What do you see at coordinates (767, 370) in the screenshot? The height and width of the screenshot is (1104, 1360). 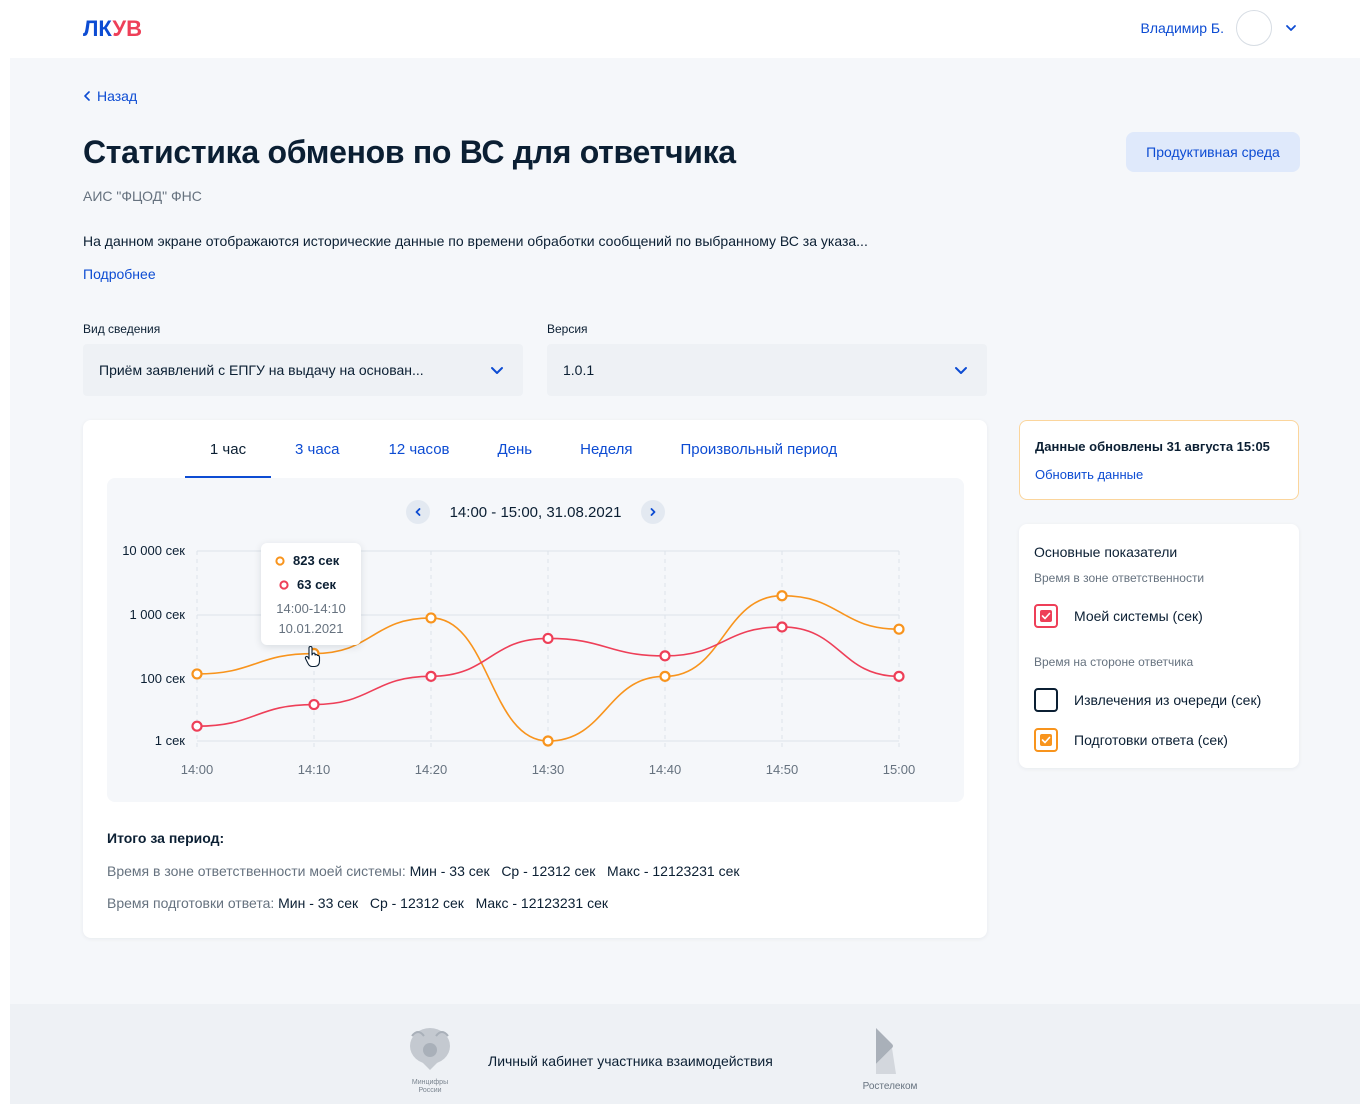 I see `version-select: 1.0.1` at bounding box center [767, 370].